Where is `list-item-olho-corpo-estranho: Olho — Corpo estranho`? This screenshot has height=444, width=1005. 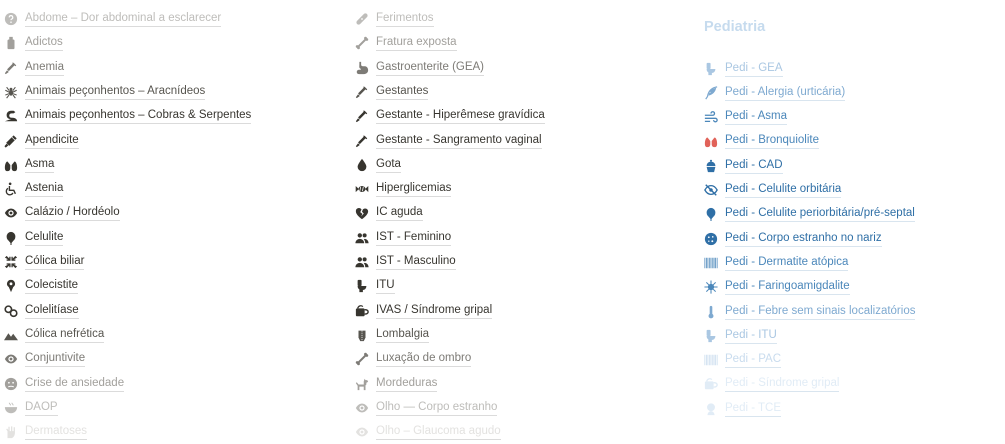 list-item-olho-corpo-estranho: Olho — Corpo estranho is located at coordinates (426, 408).